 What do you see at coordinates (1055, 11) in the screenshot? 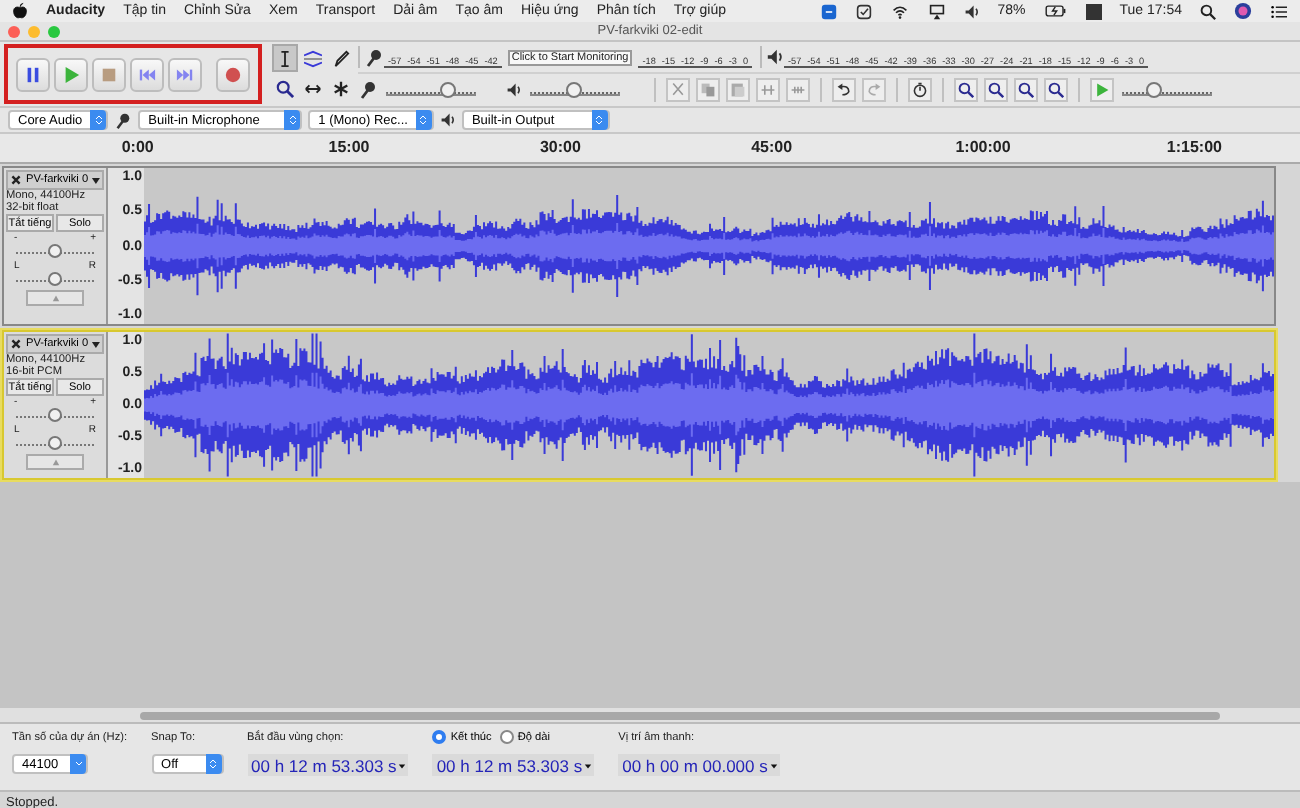
I see `battery-icon` at bounding box center [1055, 11].